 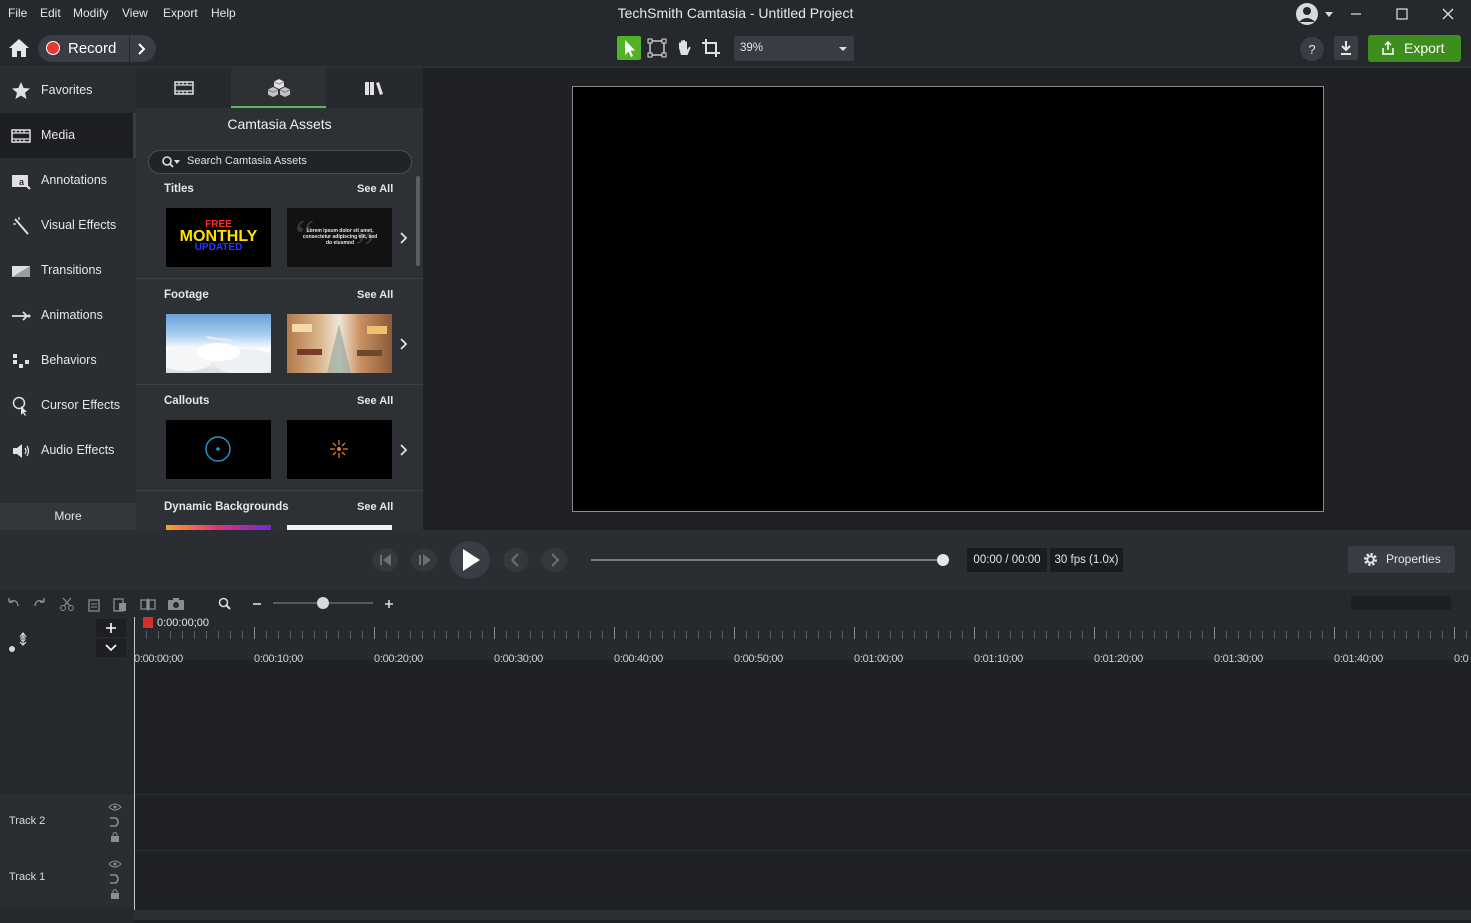 I want to click on play-button, so click(x=470, y=560).